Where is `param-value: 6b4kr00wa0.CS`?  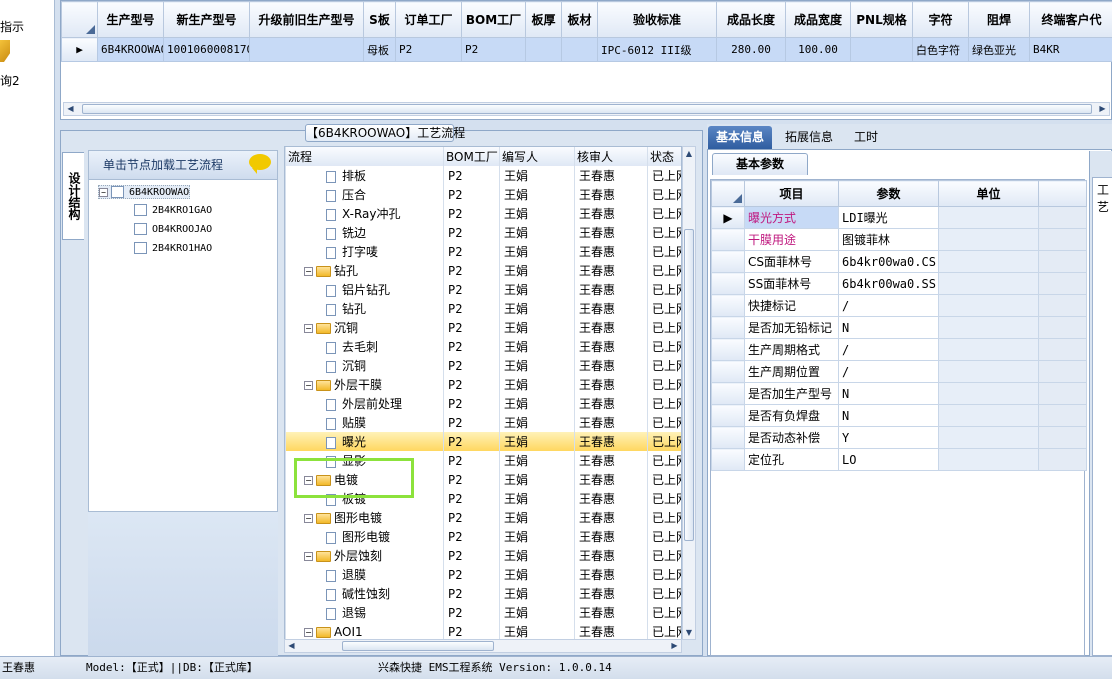 param-value: 6b4kr00wa0.CS is located at coordinates (888, 261).